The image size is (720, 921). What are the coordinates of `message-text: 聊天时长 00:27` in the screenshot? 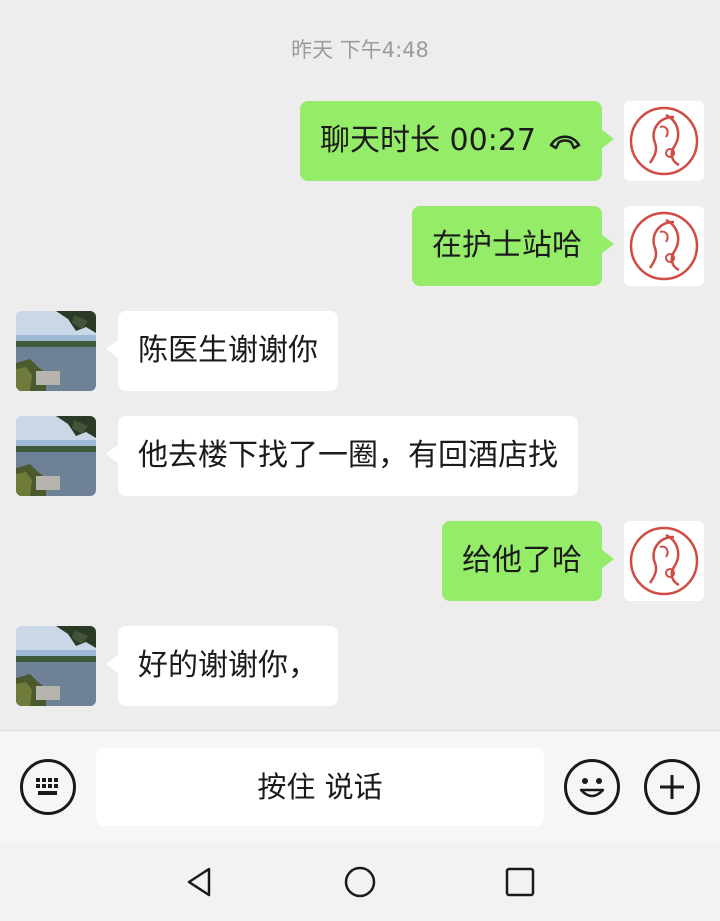 It's located at (428, 140).